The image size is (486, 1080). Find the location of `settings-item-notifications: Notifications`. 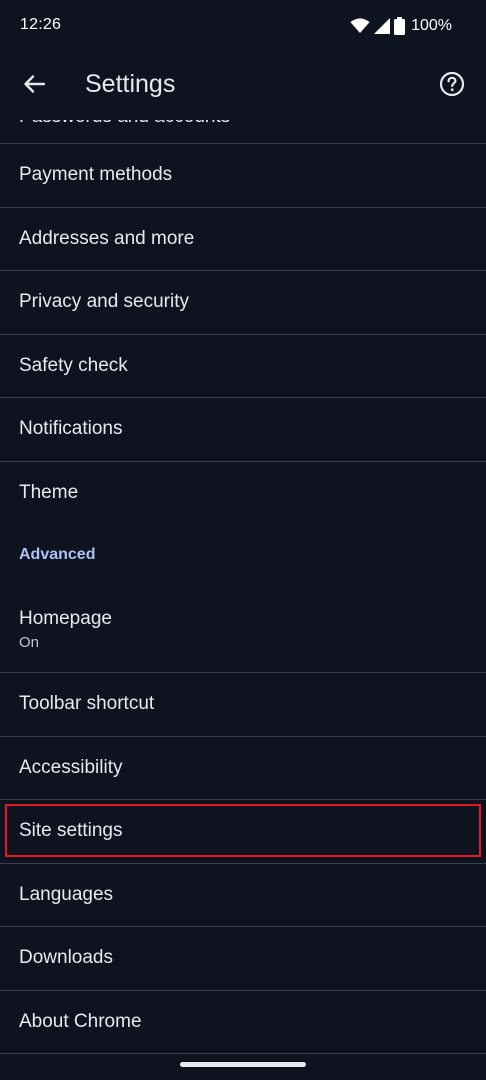

settings-item-notifications: Notifications is located at coordinates (243, 429).